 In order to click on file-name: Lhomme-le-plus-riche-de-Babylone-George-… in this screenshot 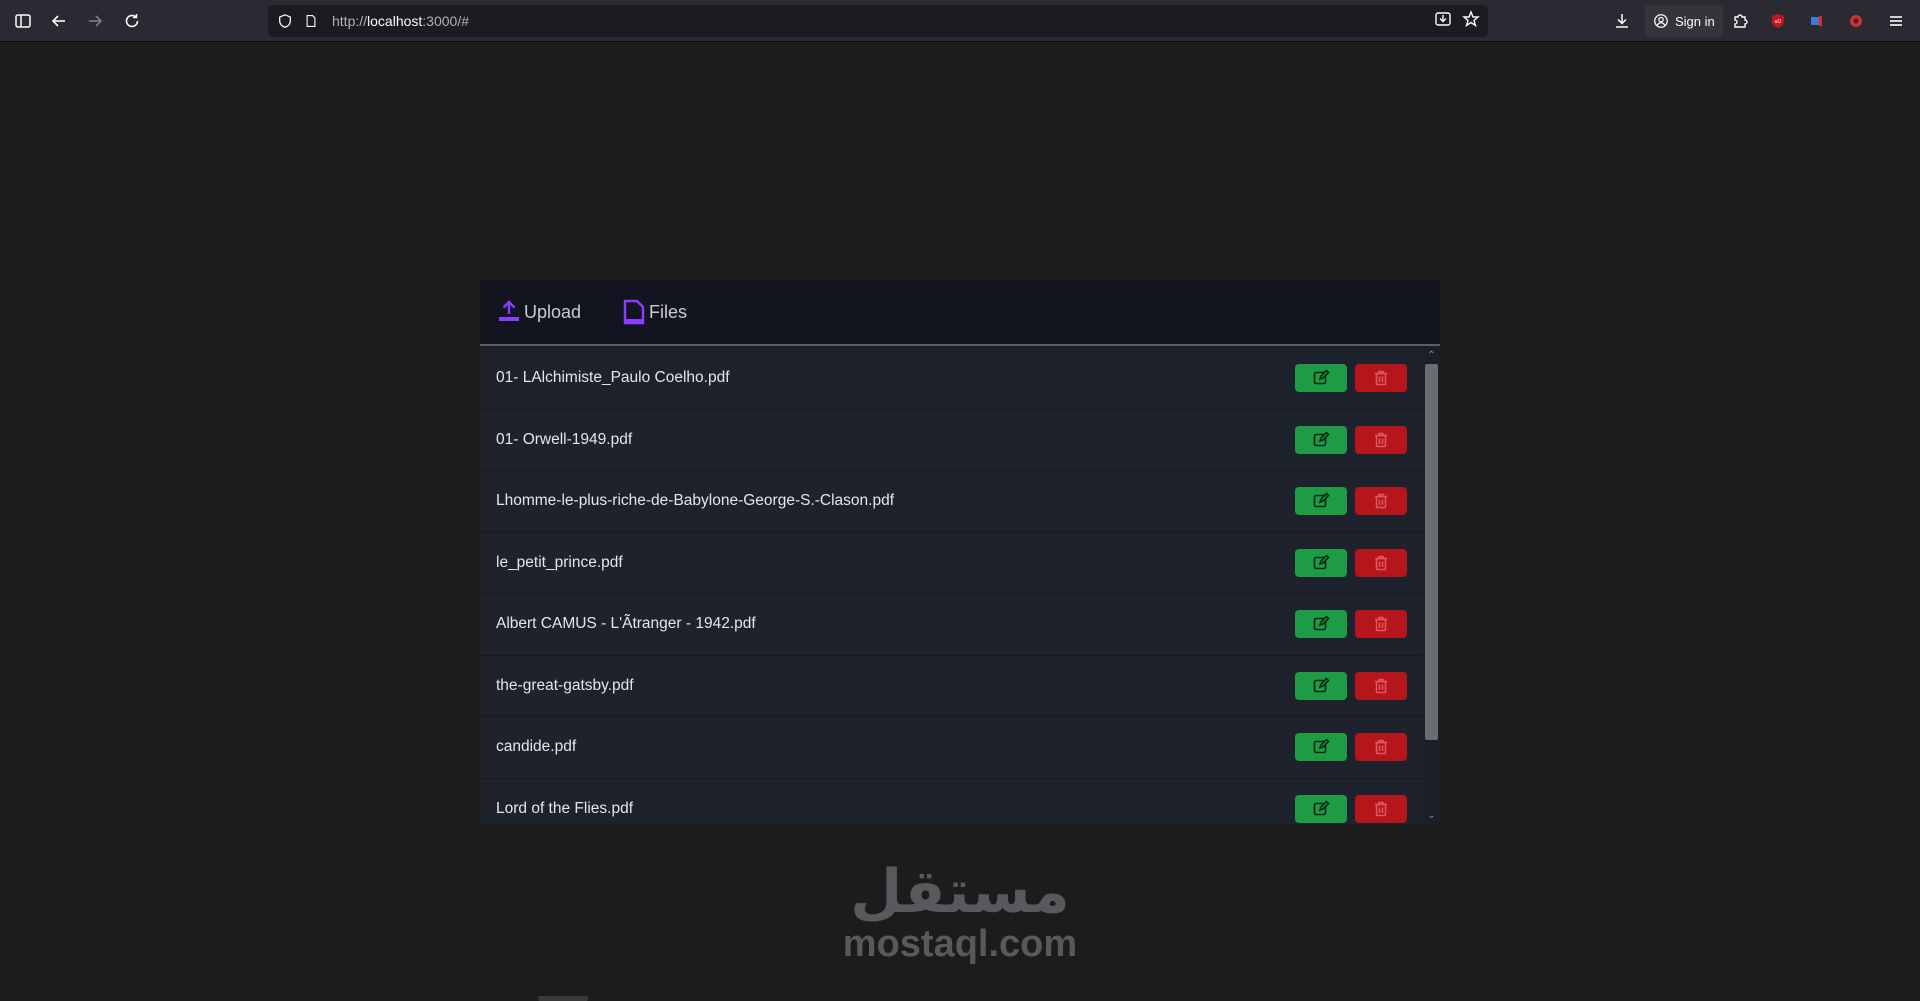, I will do `click(695, 501)`.